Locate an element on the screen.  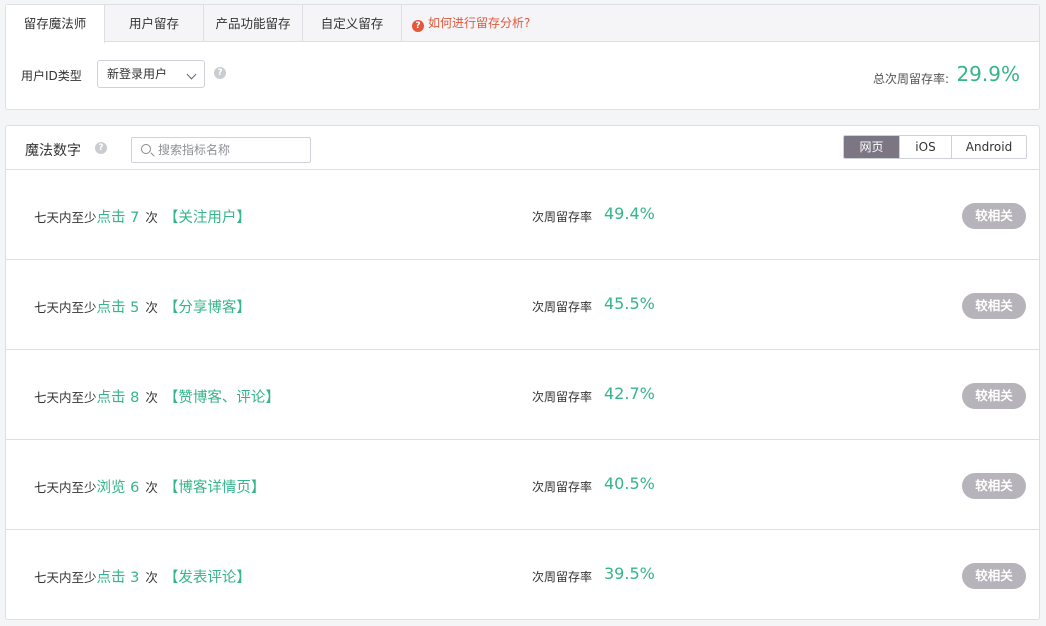
platform-switch: 网页 iOS Android is located at coordinates (935, 147).